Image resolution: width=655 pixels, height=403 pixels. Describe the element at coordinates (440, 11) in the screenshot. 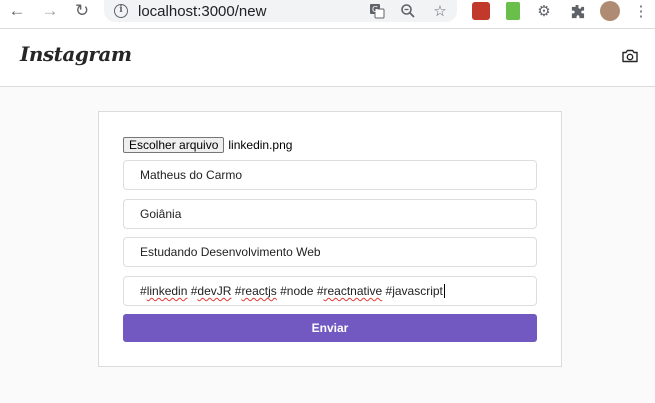

I see `bookmark-star-icon: ☆` at that location.